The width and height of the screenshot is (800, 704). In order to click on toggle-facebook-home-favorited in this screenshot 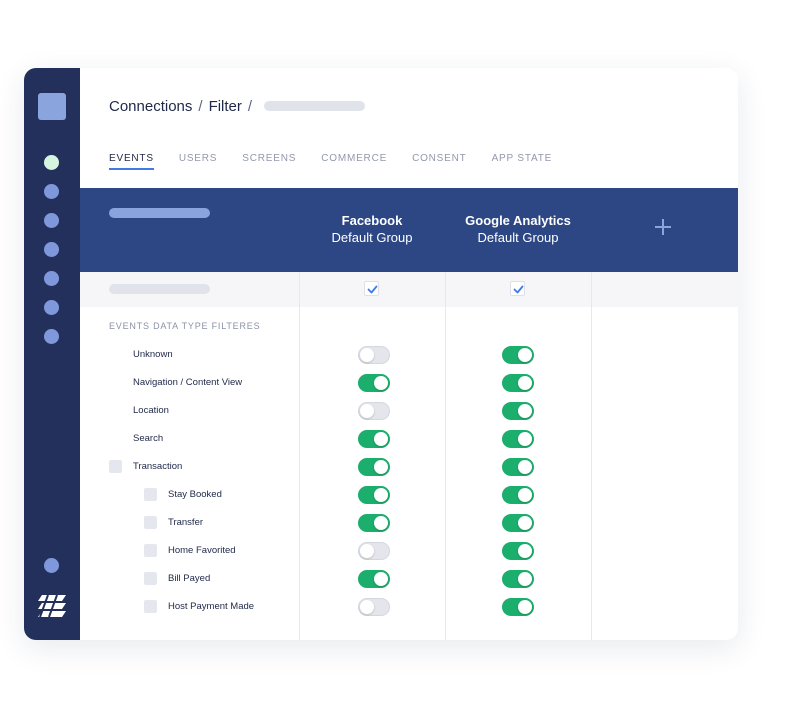, I will do `click(374, 551)`.